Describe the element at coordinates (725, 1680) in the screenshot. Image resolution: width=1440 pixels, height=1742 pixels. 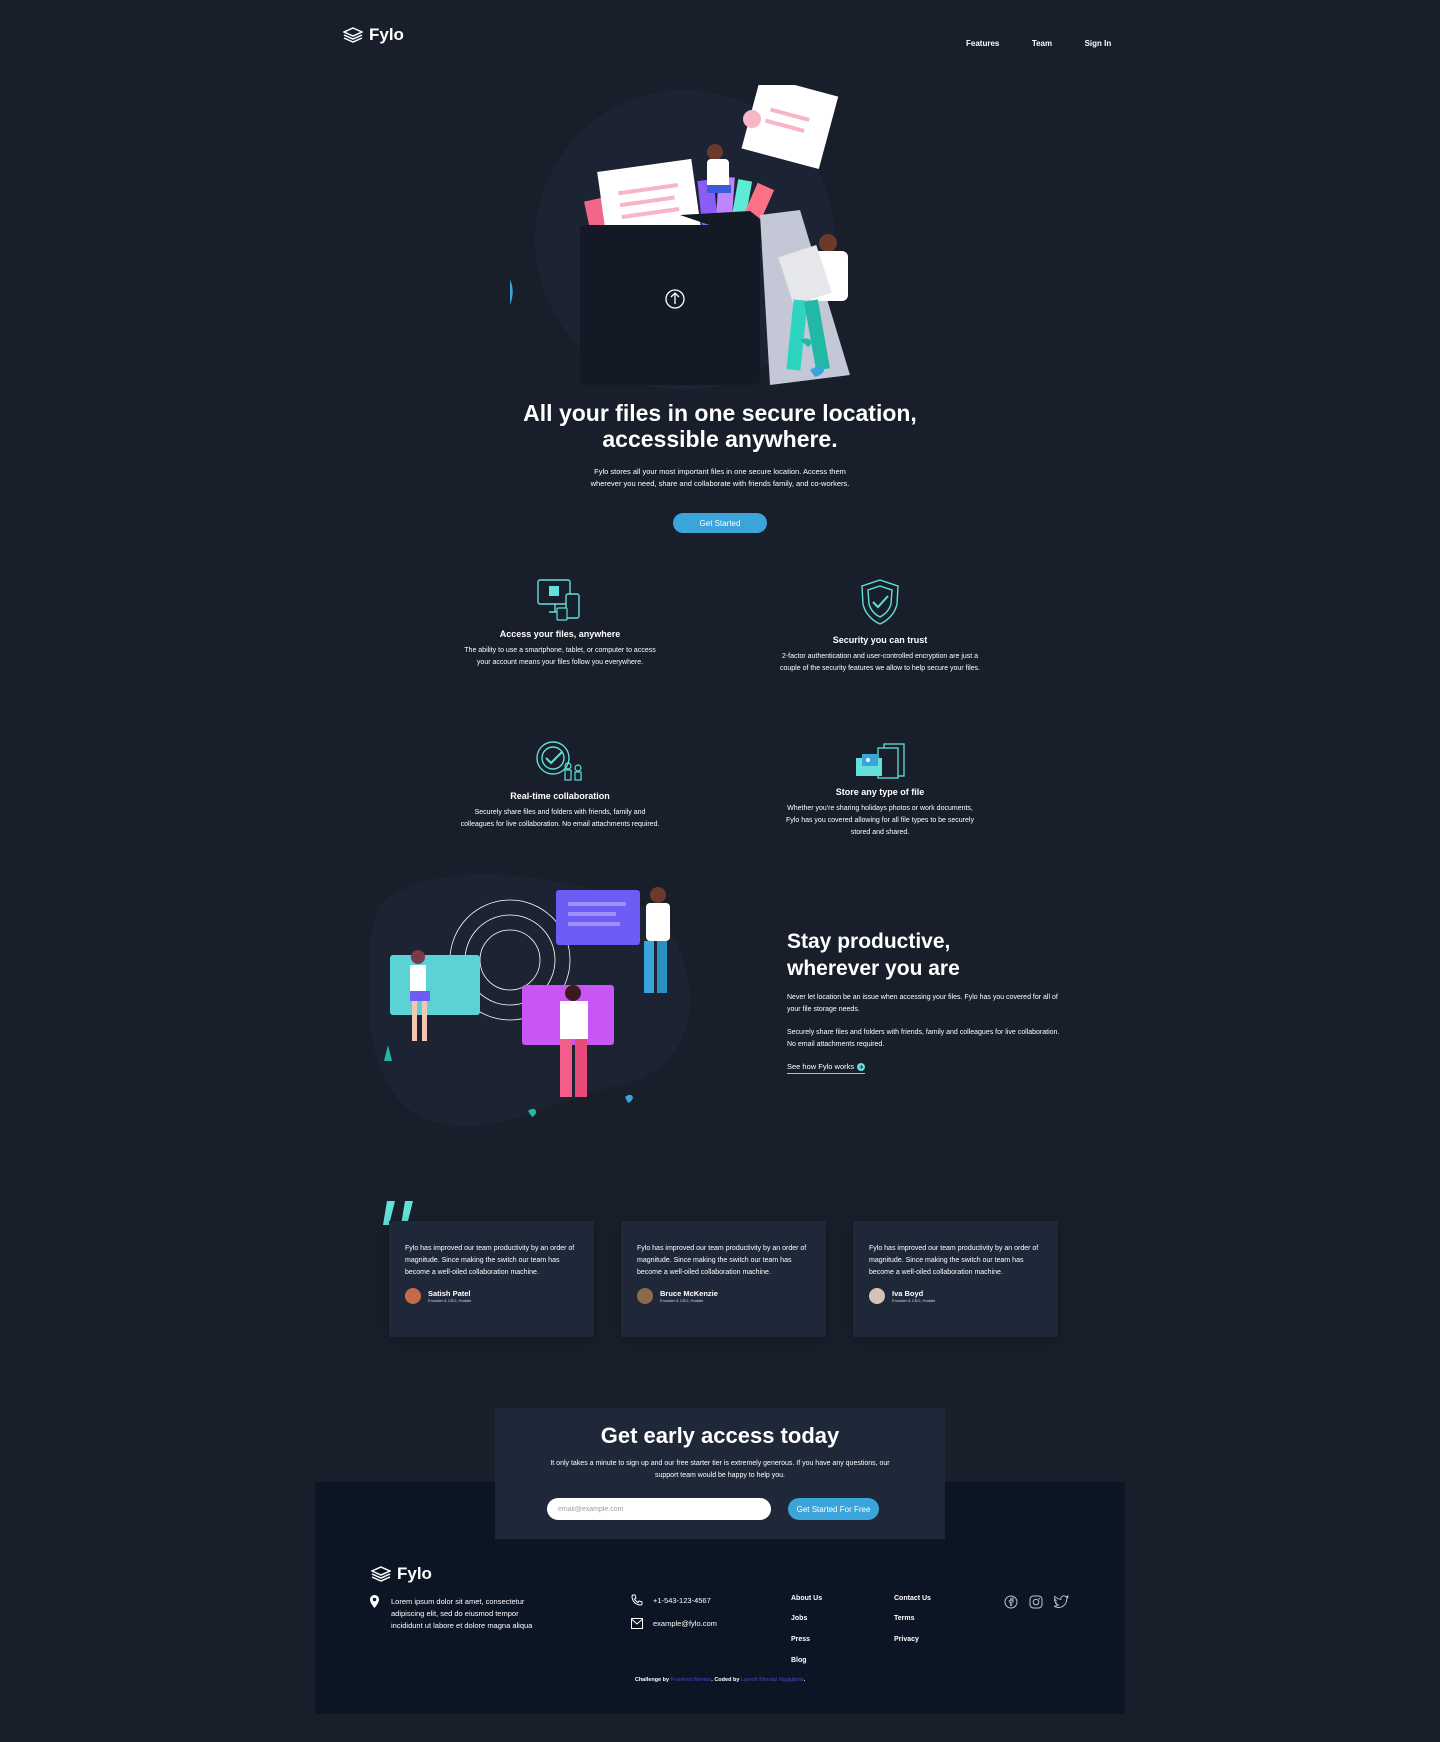
I see `attribution-coded-prefix: . Coded by` at that location.